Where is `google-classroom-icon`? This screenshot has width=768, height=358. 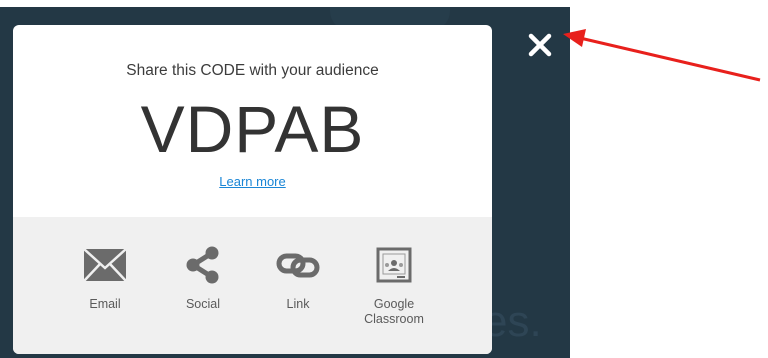 google-classroom-icon is located at coordinates (394, 265).